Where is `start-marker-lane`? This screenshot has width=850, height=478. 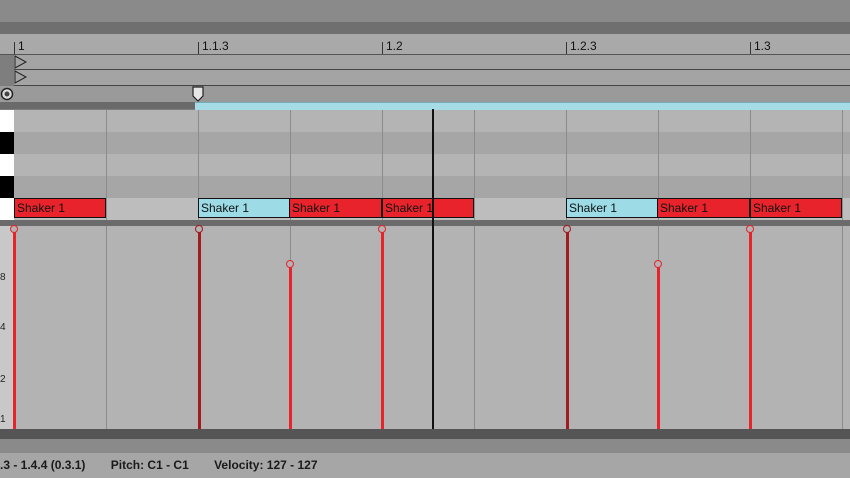 start-marker-lane is located at coordinates (432, 62).